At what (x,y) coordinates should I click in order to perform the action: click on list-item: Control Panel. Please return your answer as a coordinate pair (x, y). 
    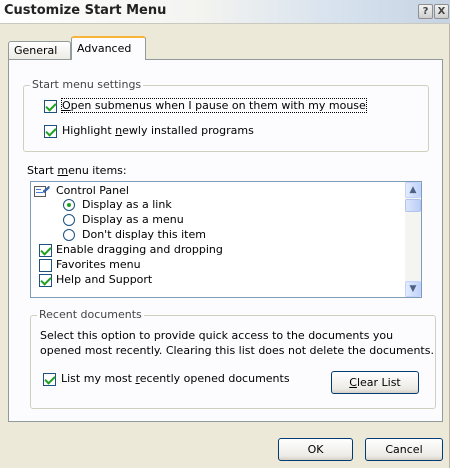
    Looking at the image, I should click on (216, 190).